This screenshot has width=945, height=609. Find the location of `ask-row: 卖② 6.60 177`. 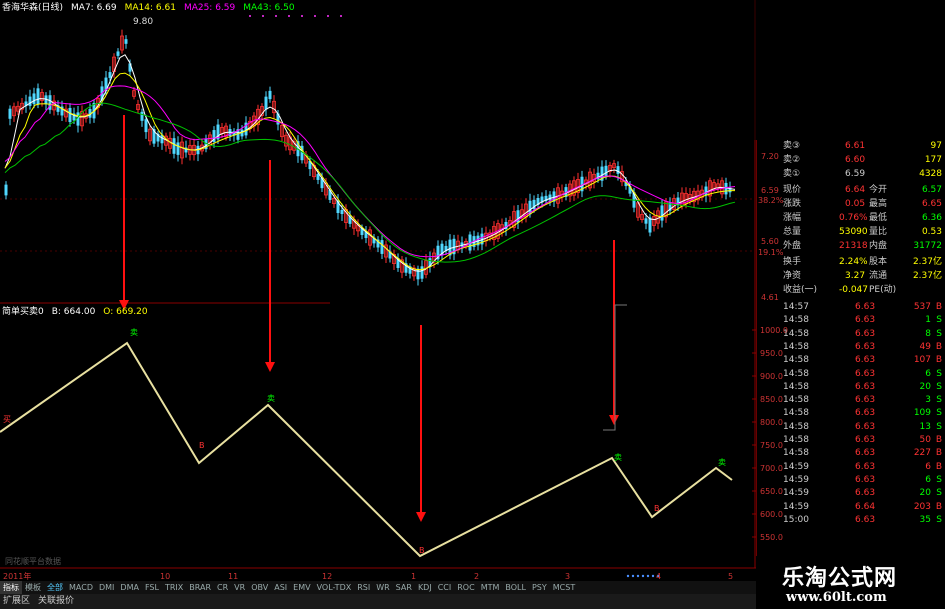

ask-row: 卖② 6.60 177 is located at coordinates (851, 160).